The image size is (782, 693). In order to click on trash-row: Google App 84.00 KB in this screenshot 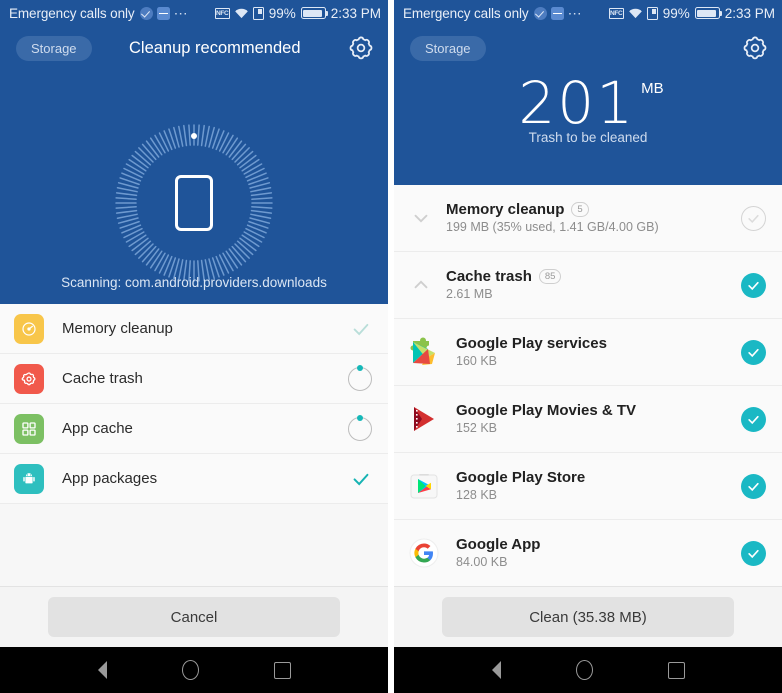, I will do `click(588, 553)`.